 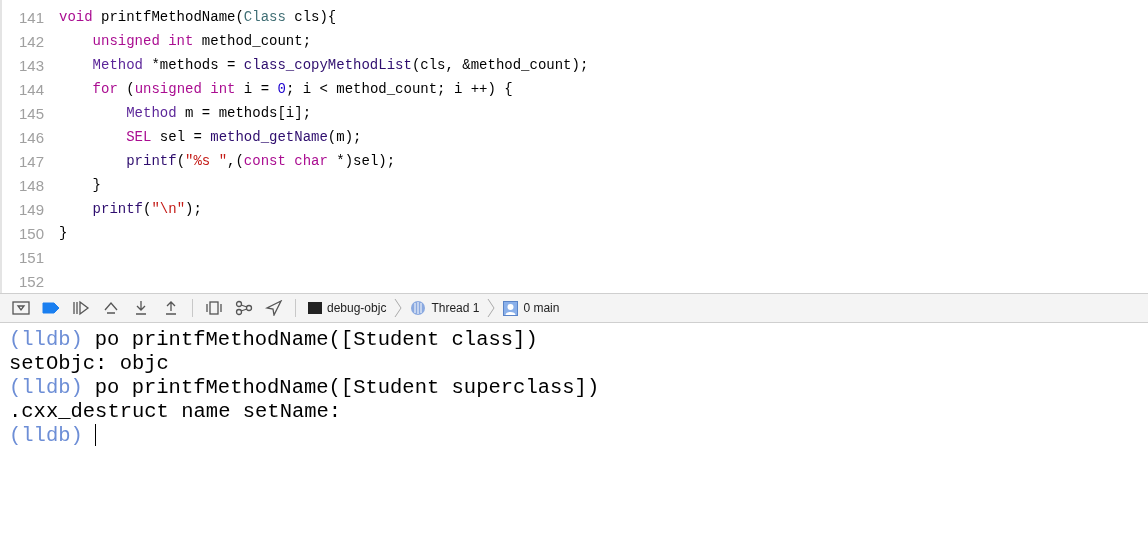 I want to click on line-number: 147, so click(x=30, y=161).